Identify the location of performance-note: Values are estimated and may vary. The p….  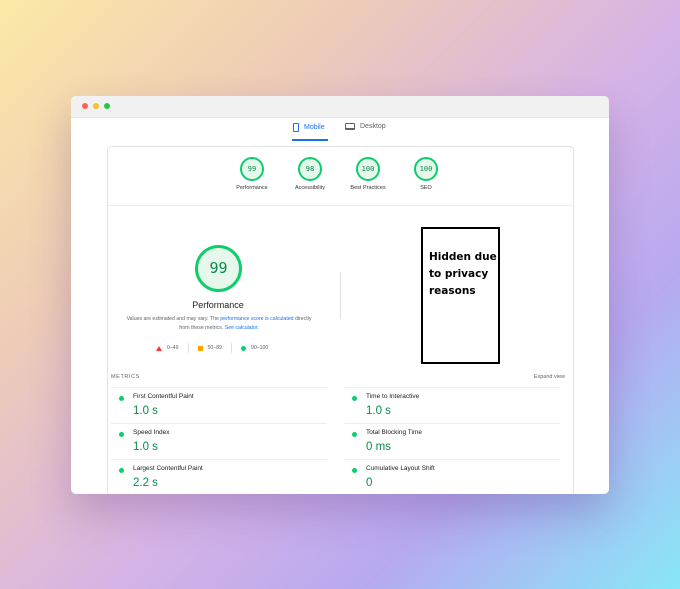
(219, 324).